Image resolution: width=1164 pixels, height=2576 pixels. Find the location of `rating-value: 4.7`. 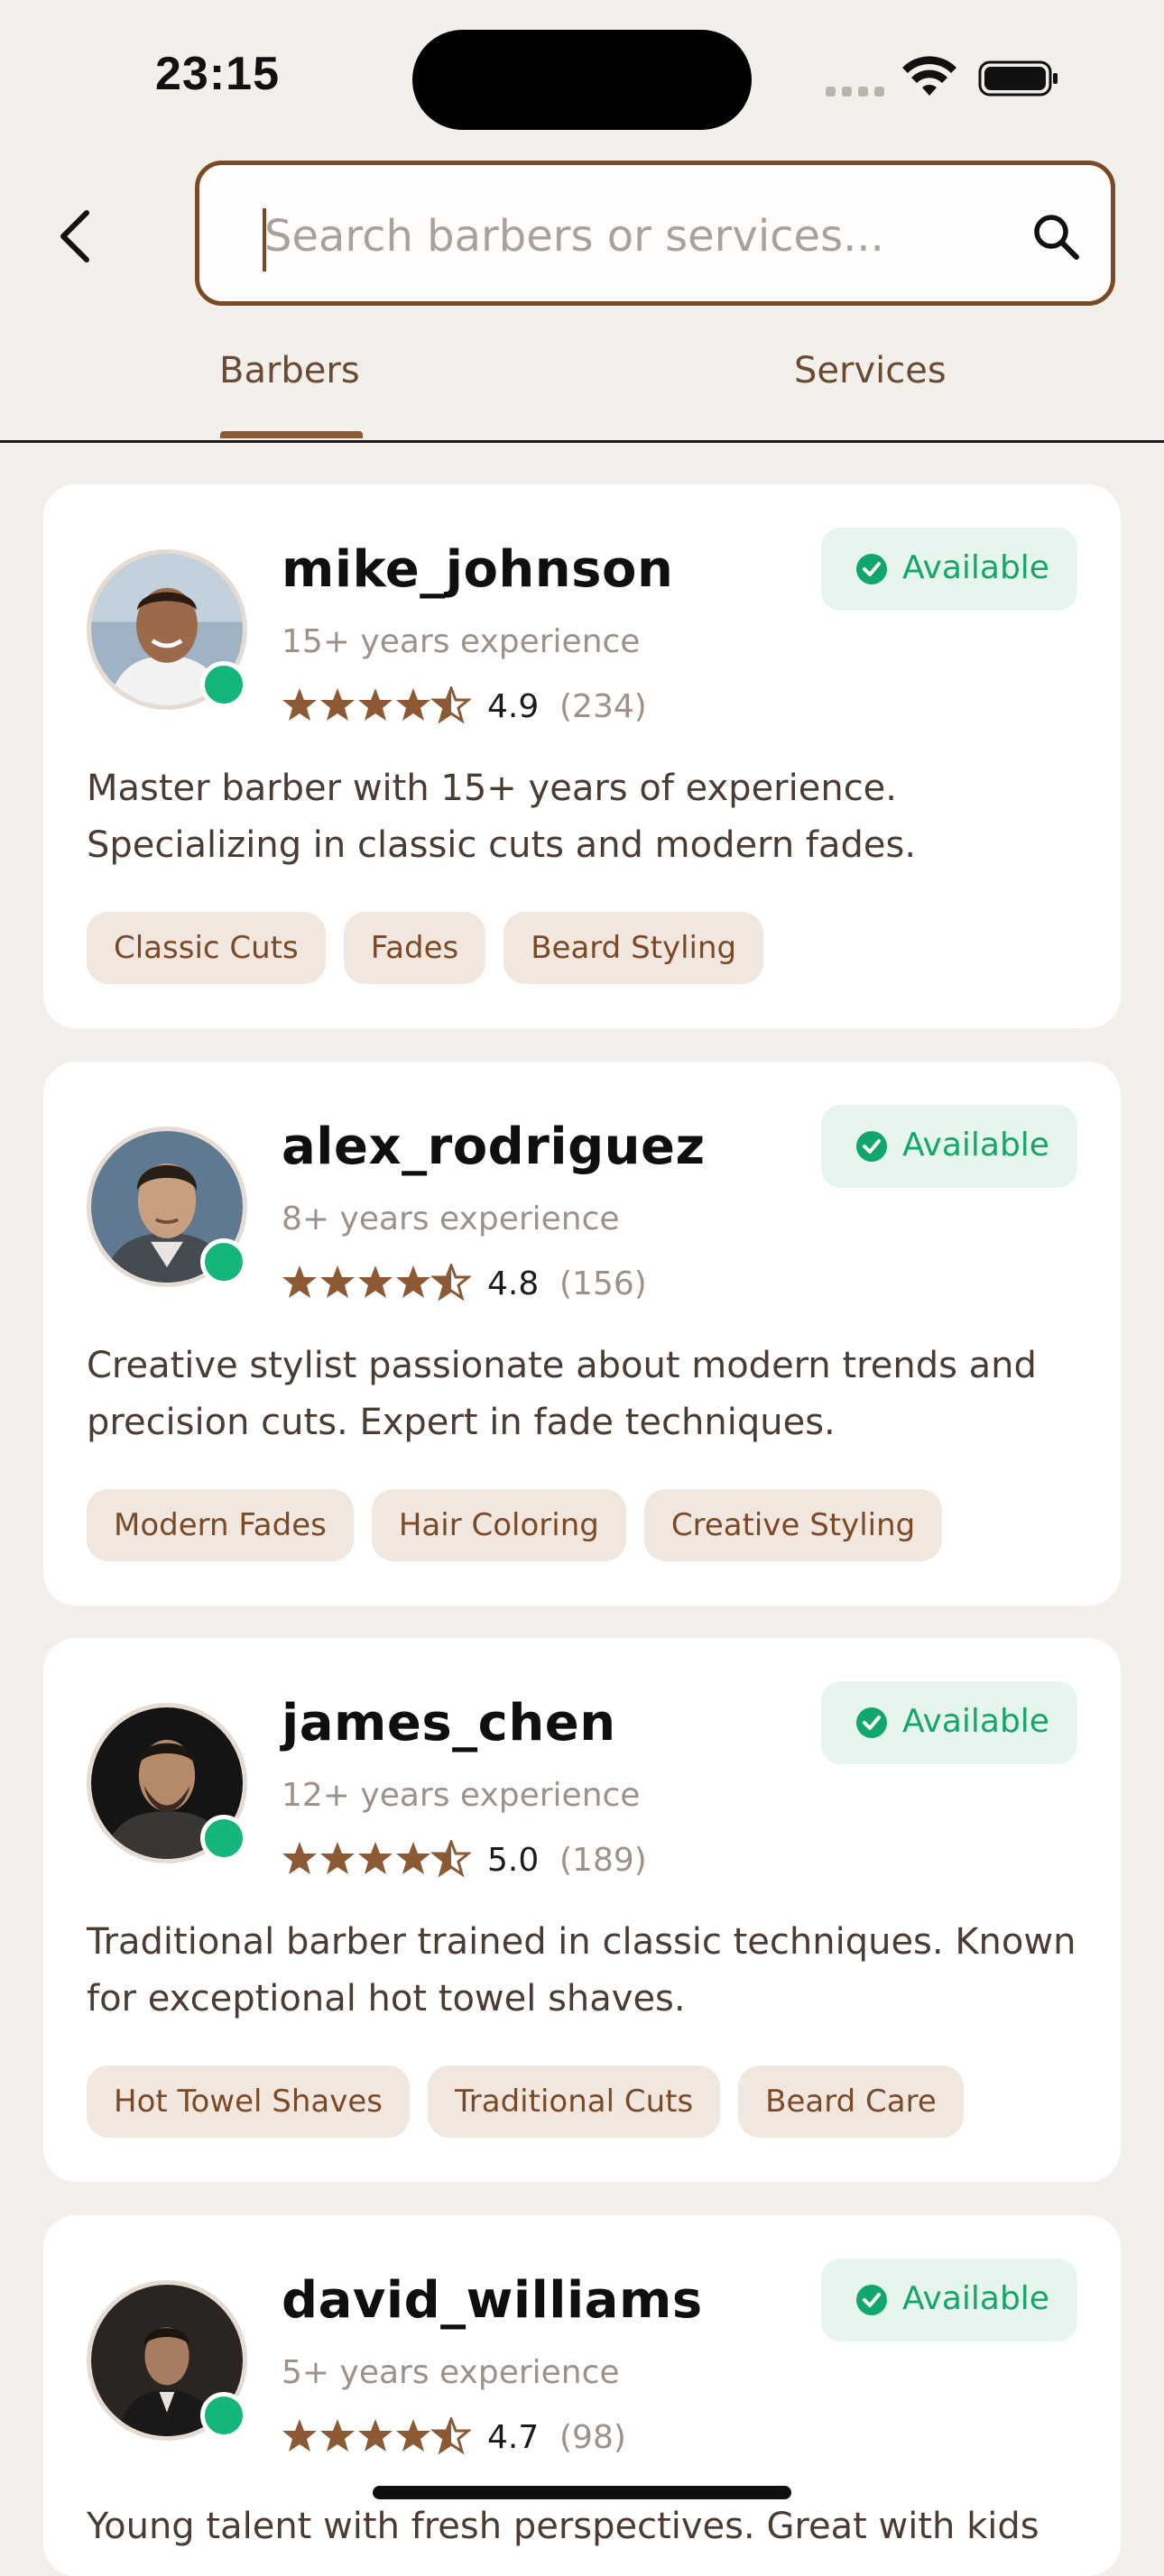

rating-value: 4.7 is located at coordinates (513, 2437).